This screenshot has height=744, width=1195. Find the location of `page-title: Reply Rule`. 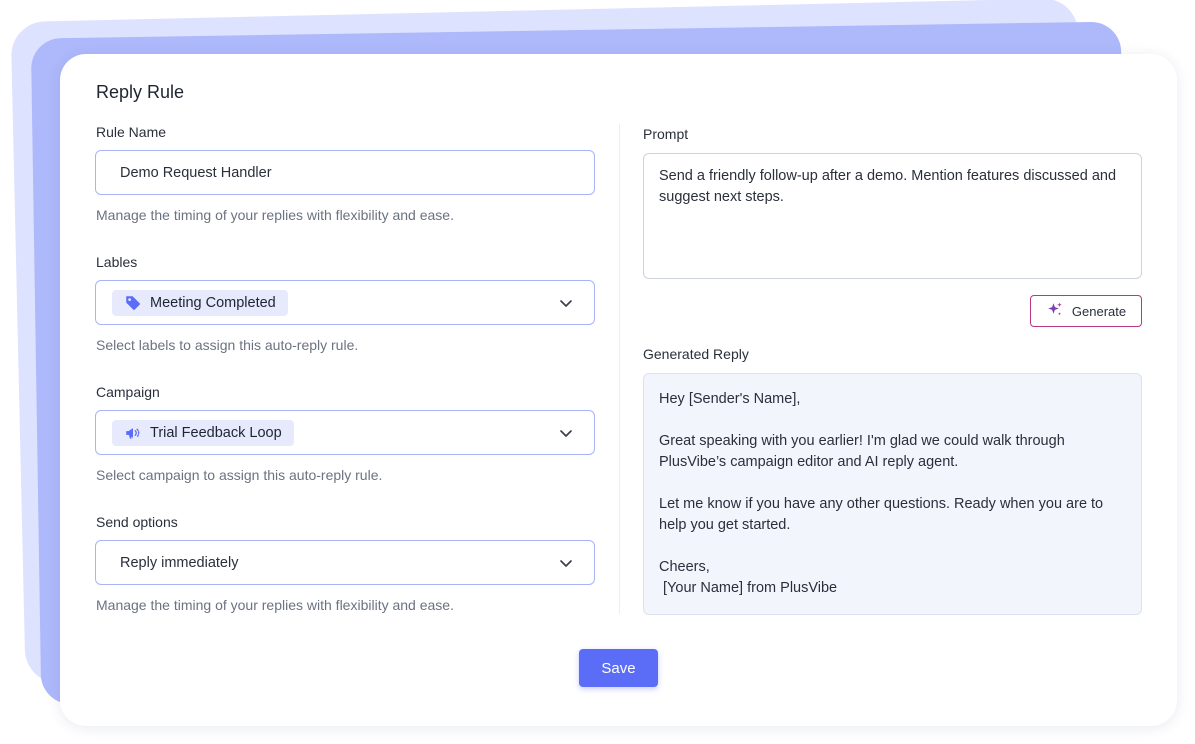

page-title: Reply Rule is located at coordinates (140, 92).